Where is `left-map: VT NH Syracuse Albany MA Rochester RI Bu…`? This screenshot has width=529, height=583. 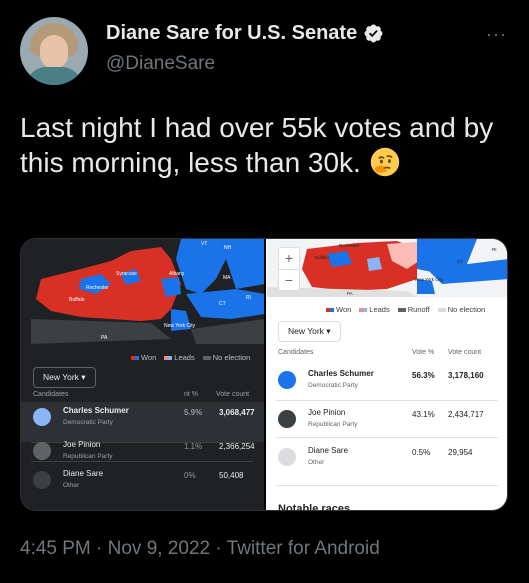 left-map: VT NH Syracuse Albany MA Rochester RI Bu… is located at coordinates (143, 294).